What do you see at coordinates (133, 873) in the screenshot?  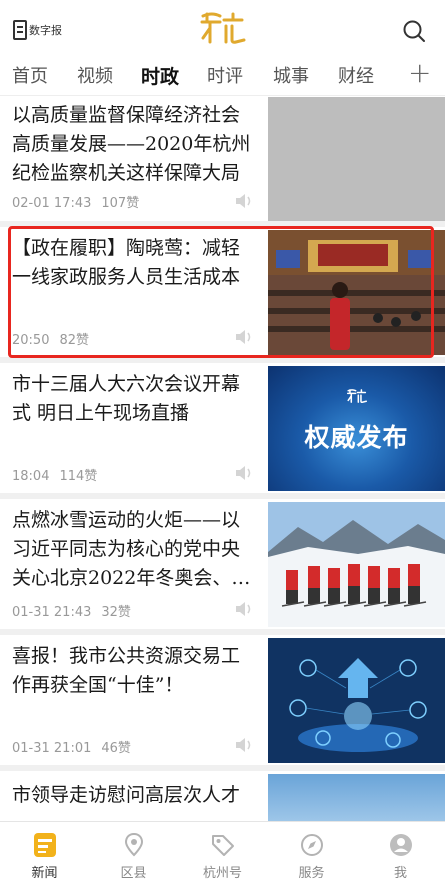 I see `nav-district-label: 区县` at bounding box center [133, 873].